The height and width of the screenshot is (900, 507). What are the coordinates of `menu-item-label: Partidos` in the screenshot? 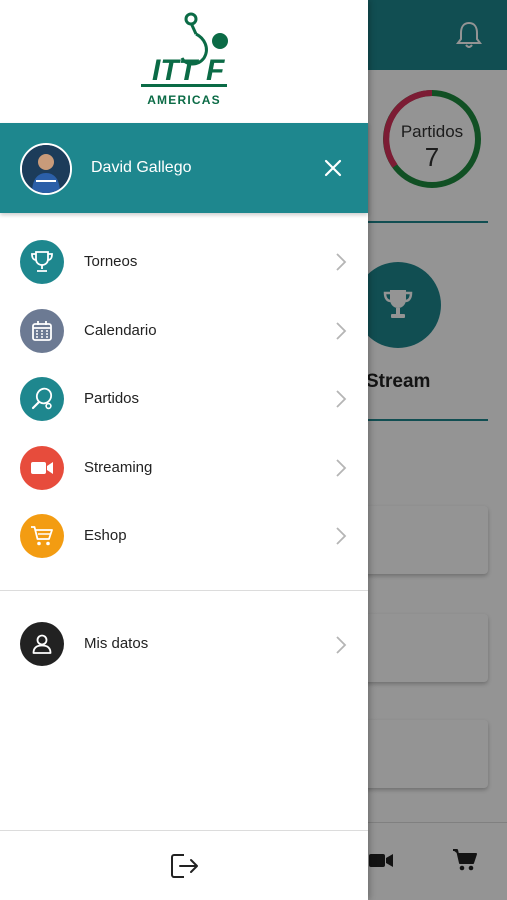 It's located at (112, 398).